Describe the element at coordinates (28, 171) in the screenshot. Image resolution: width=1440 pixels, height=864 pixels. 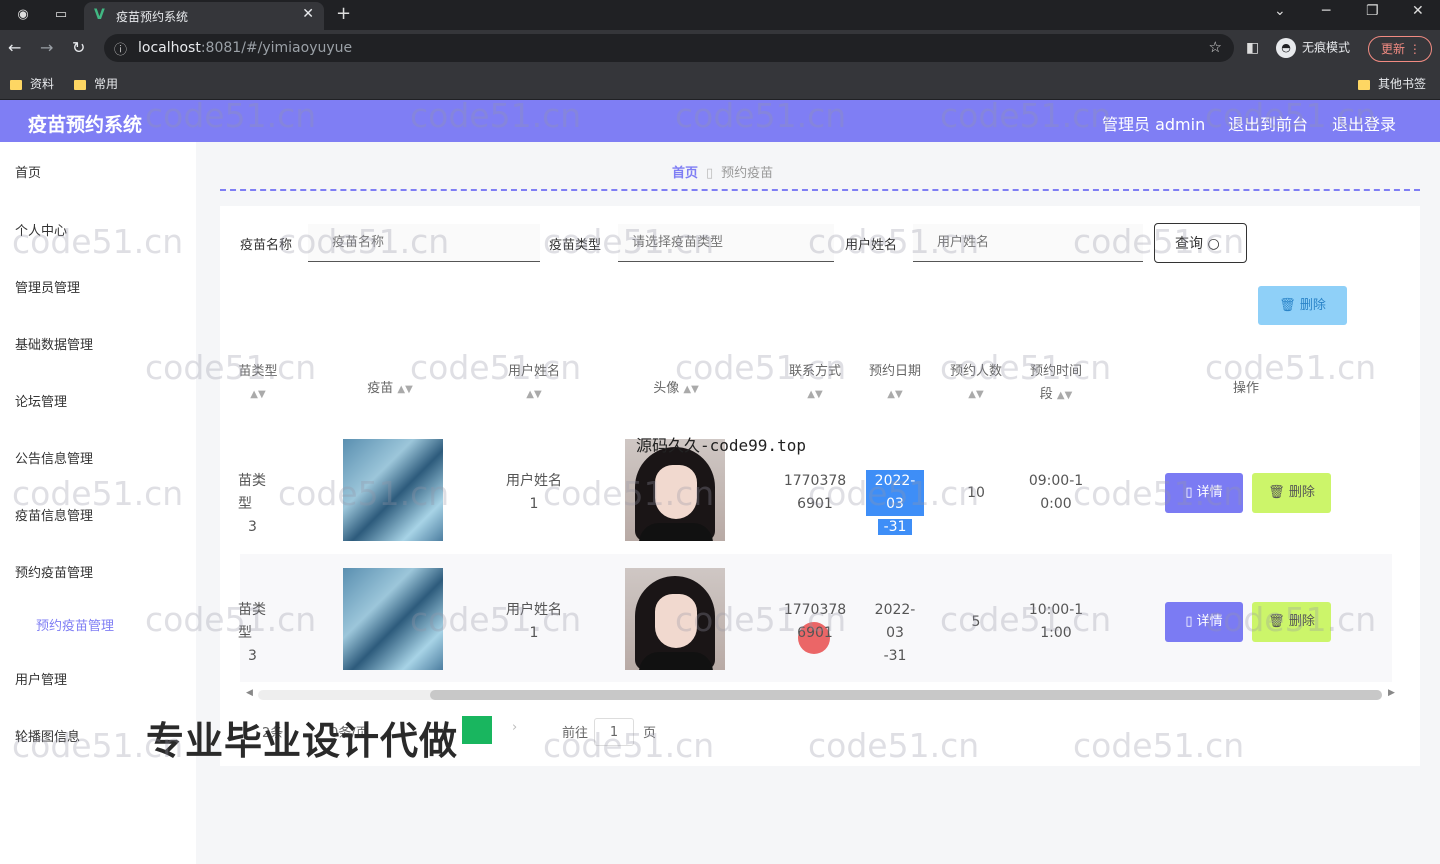
I see `sidebar-item-home: 首页` at that location.